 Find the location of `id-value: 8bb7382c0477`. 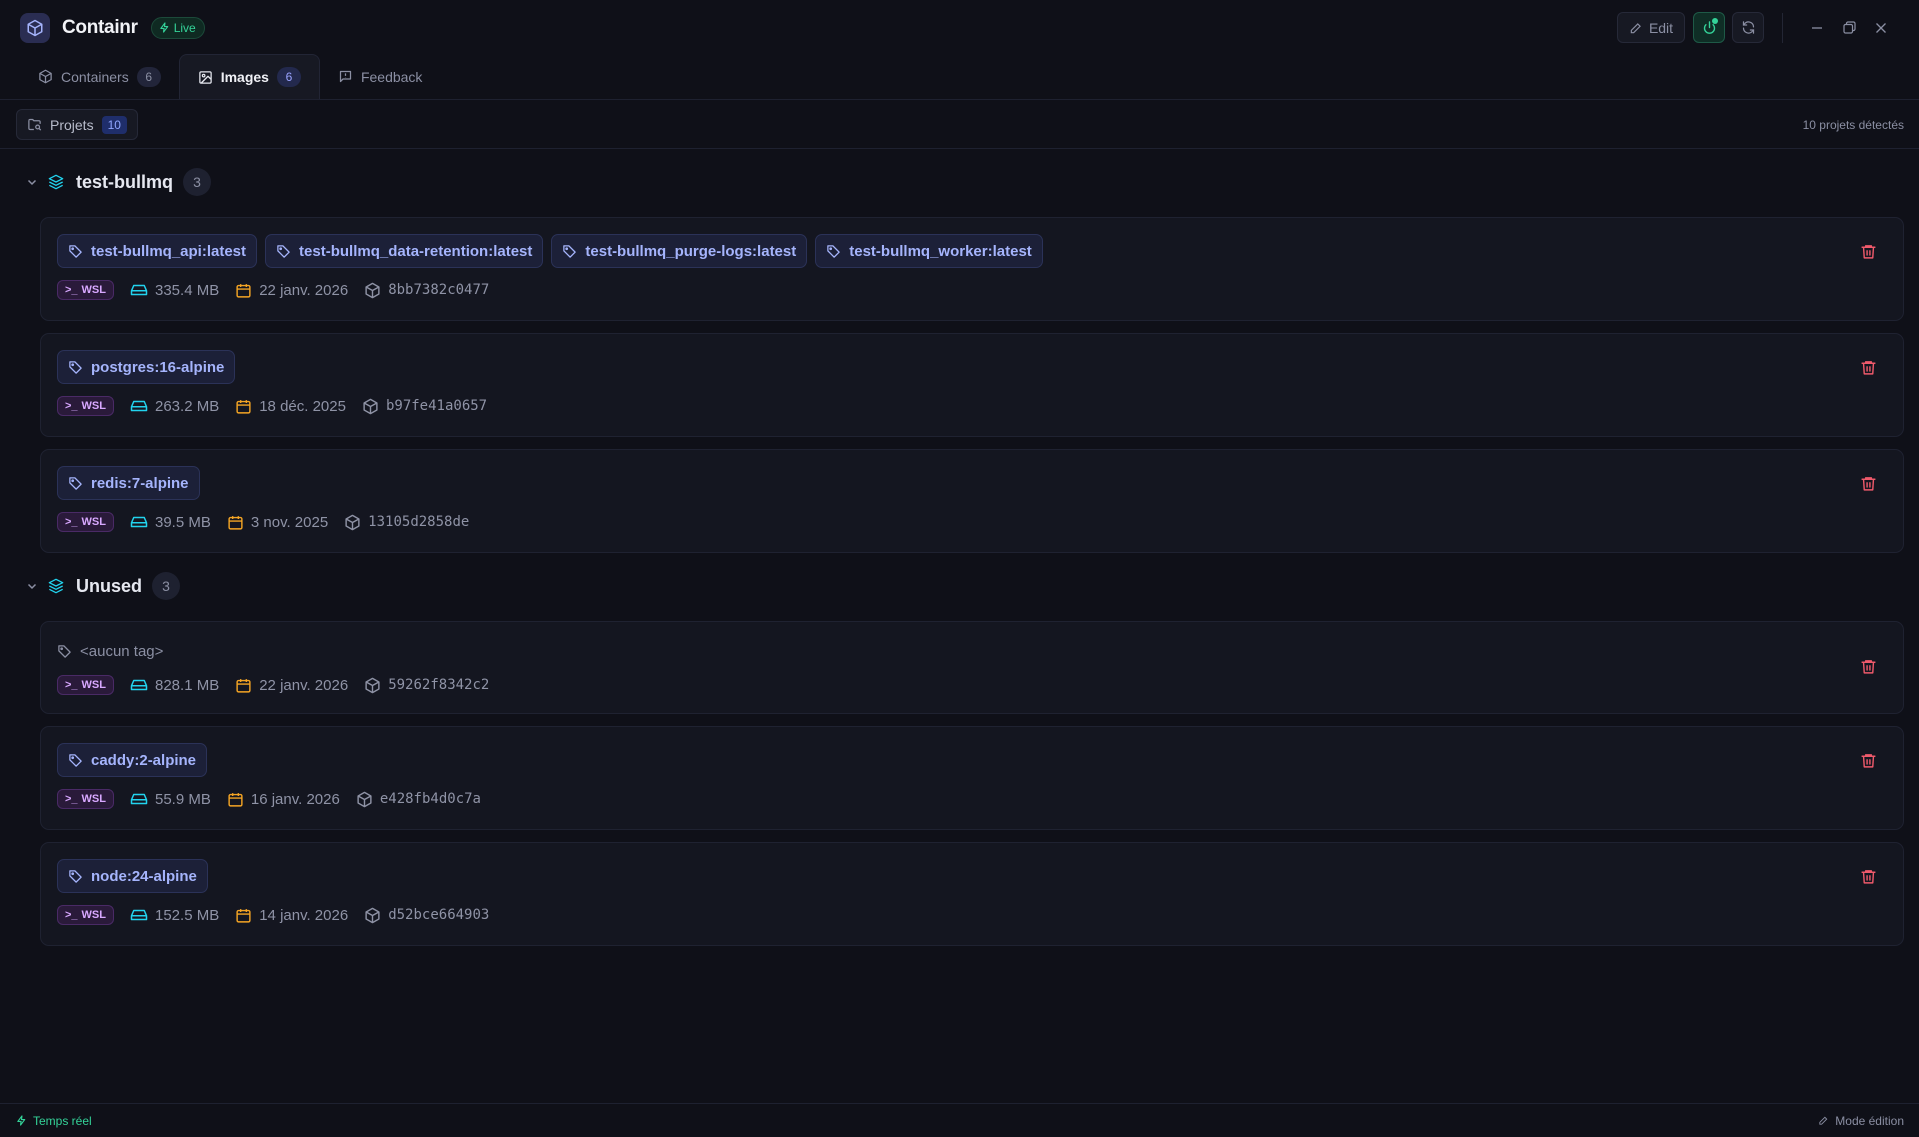

id-value: 8bb7382c0477 is located at coordinates (439, 290).